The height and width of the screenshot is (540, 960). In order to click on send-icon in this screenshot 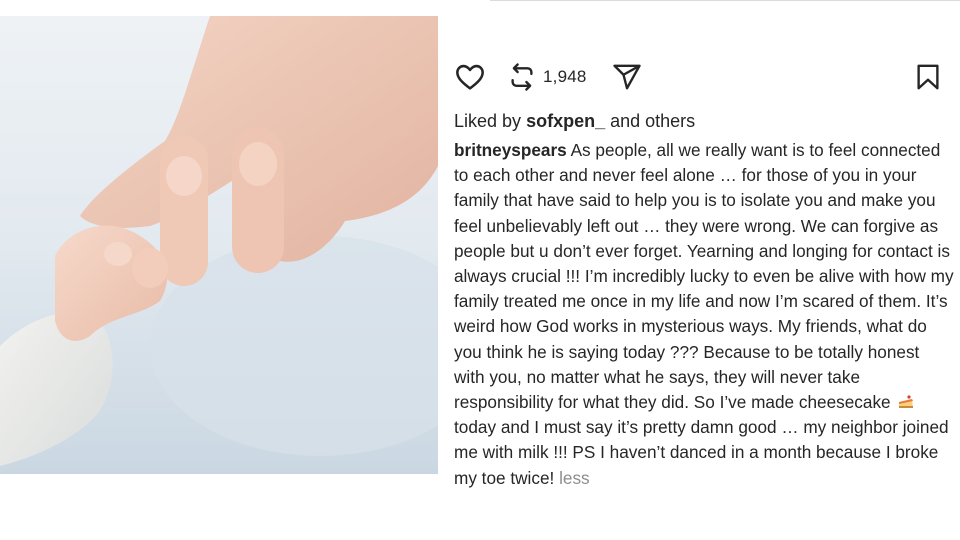, I will do `click(627, 77)`.